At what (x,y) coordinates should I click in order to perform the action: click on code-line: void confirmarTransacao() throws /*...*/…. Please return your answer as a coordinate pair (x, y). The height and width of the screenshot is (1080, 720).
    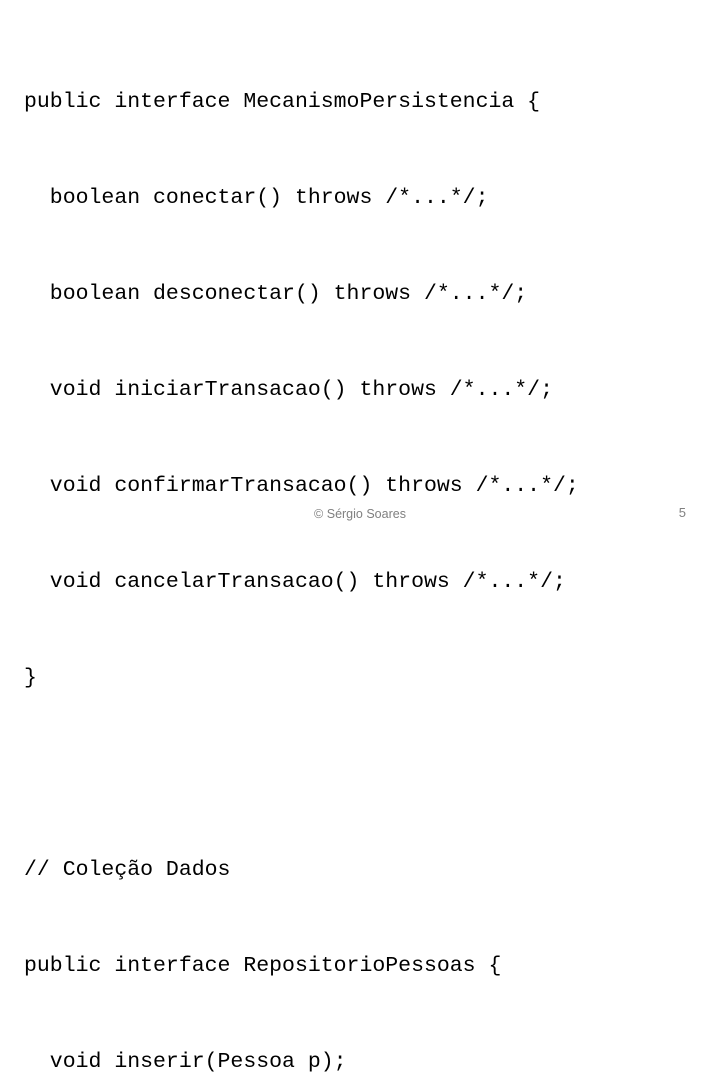
    Looking at the image, I should click on (301, 486).